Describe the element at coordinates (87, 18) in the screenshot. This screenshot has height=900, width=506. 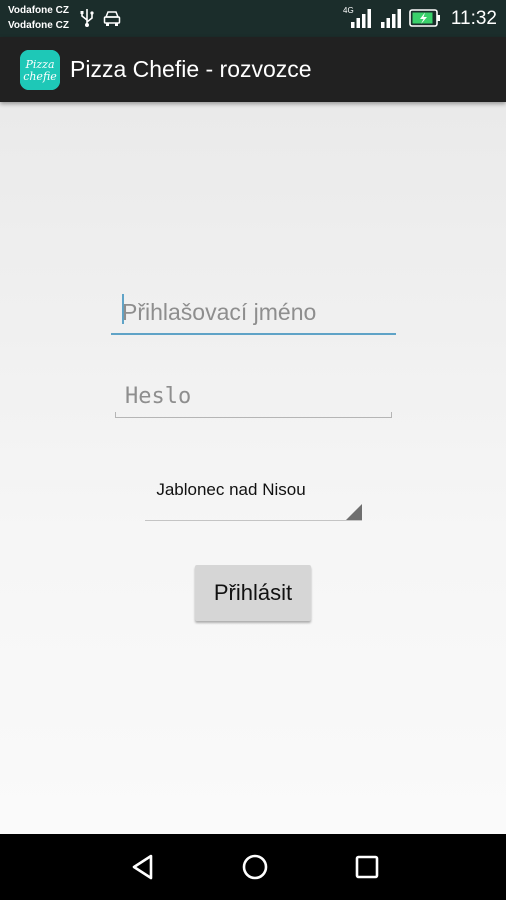
I see `usb-icon` at that location.